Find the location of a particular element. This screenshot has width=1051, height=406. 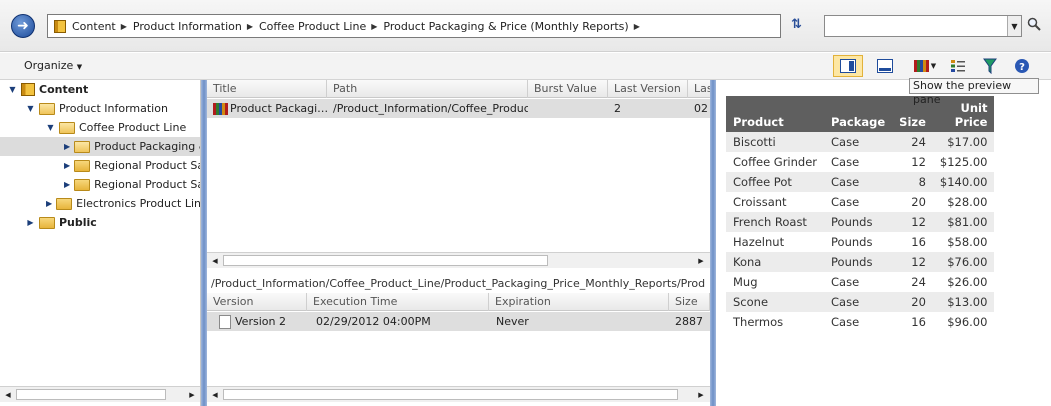

filter-button is located at coordinates (990, 66).